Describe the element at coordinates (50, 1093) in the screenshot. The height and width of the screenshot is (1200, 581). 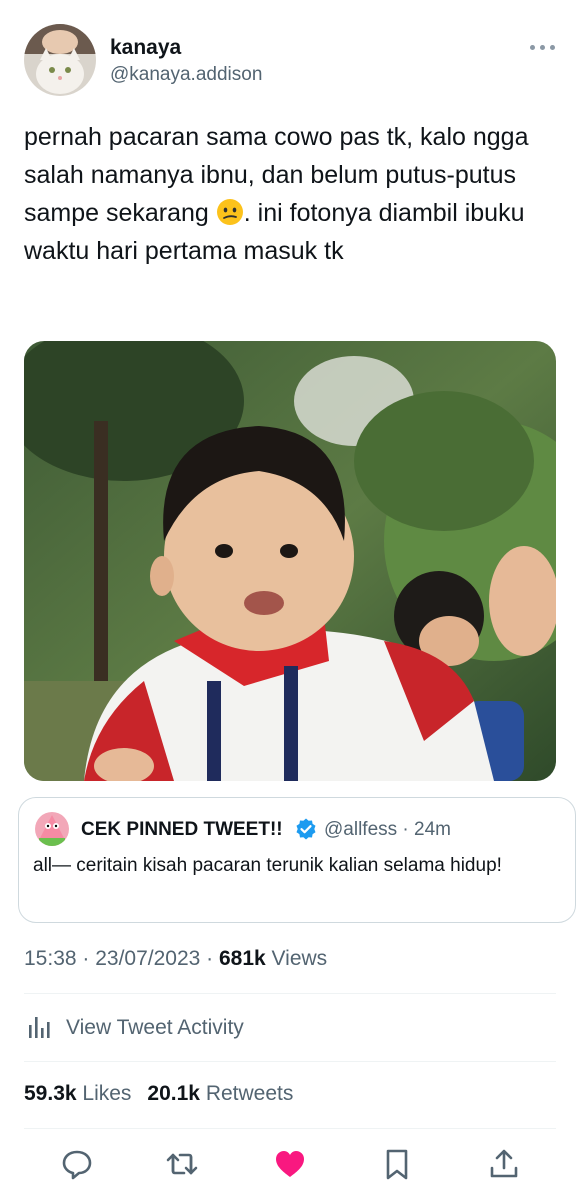
I see `likes-count: 59.3k` at that location.